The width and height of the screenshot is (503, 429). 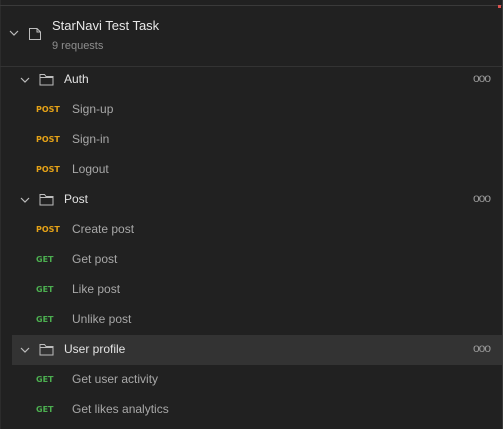 What do you see at coordinates (251, 36) in the screenshot?
I see `collection-header: StarNavi Test Task 9 requests` at bounding box center [251, 36].